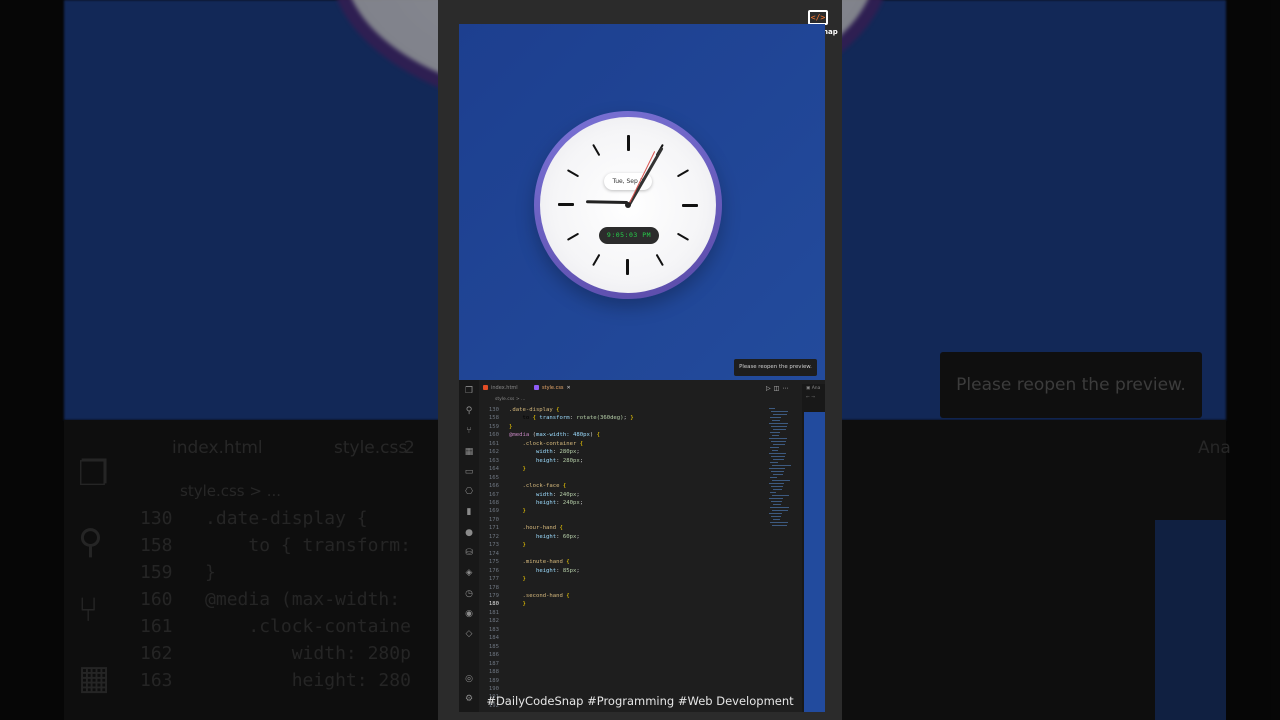  What do you see at coordinates (493, 570) in the screenshot?
I see `line-number: 176` at bounding box center [493, 570].